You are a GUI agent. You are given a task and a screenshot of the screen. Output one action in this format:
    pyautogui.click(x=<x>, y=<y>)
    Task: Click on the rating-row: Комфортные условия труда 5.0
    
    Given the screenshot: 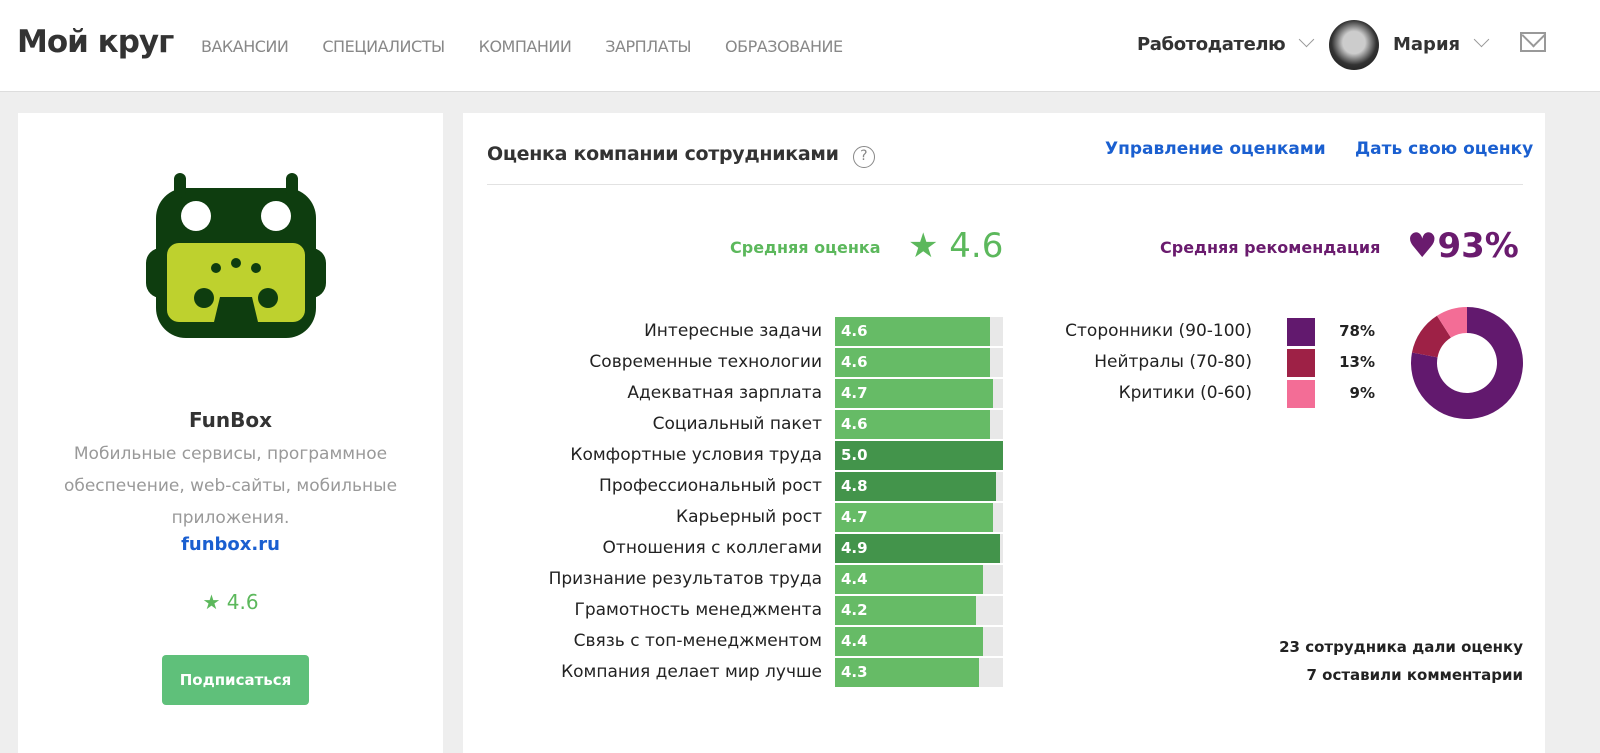 What is the action you would take?
    pyautogui.click(x=1004, y=455)
    